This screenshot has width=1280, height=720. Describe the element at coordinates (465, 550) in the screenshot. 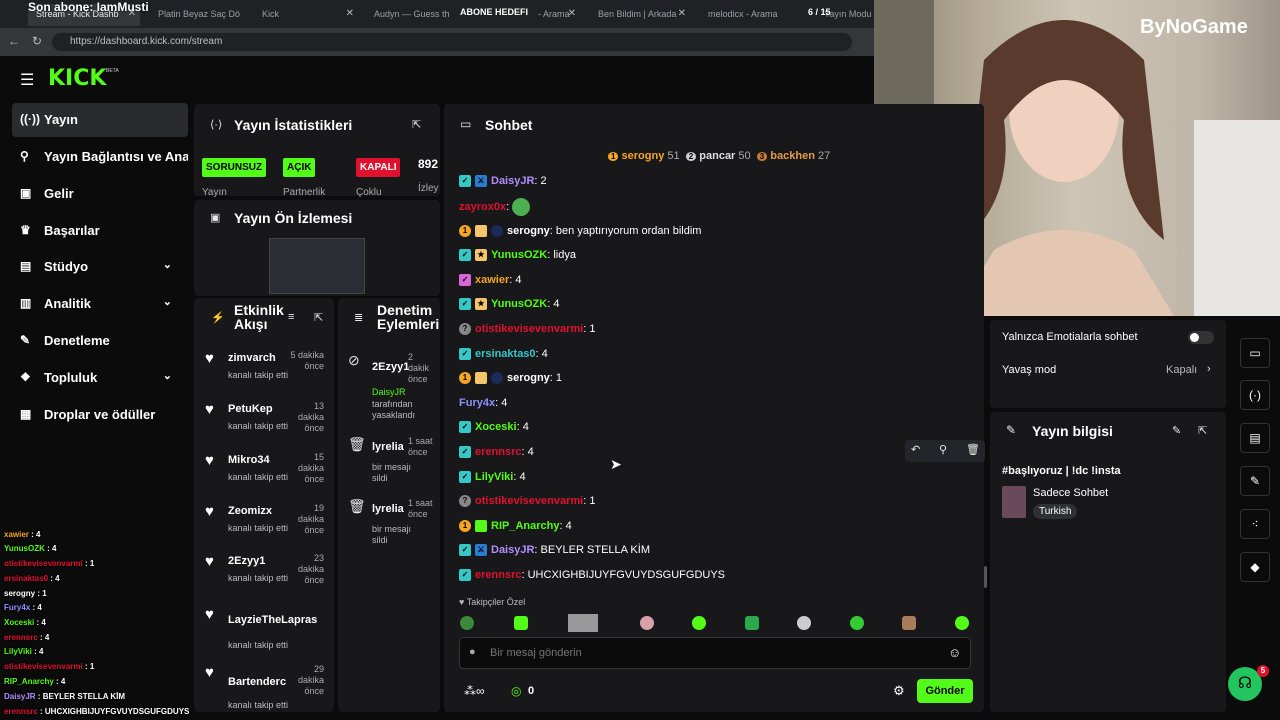

I see `sub-badge-icon: ✓` at that location.